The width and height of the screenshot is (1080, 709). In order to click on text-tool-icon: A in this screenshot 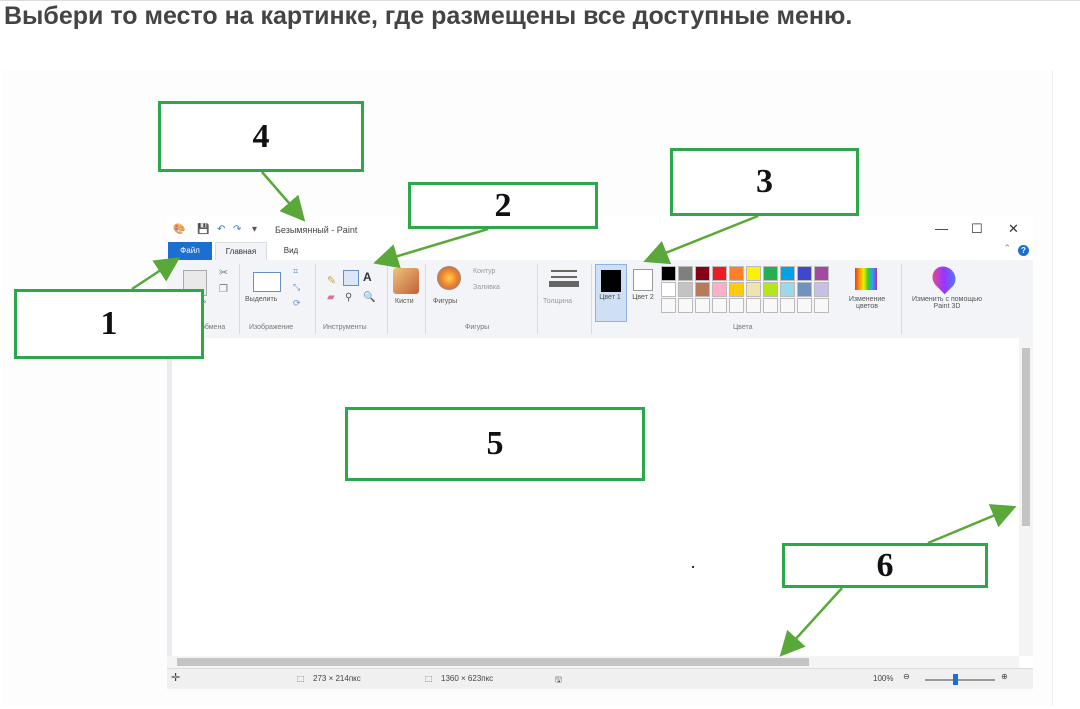, I will do `click(367, 277)`.